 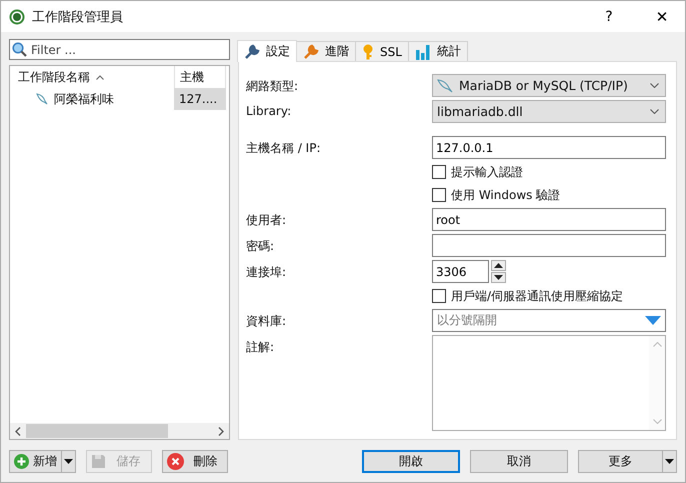 I want to click on key-icon, so click(x=368, y=52).